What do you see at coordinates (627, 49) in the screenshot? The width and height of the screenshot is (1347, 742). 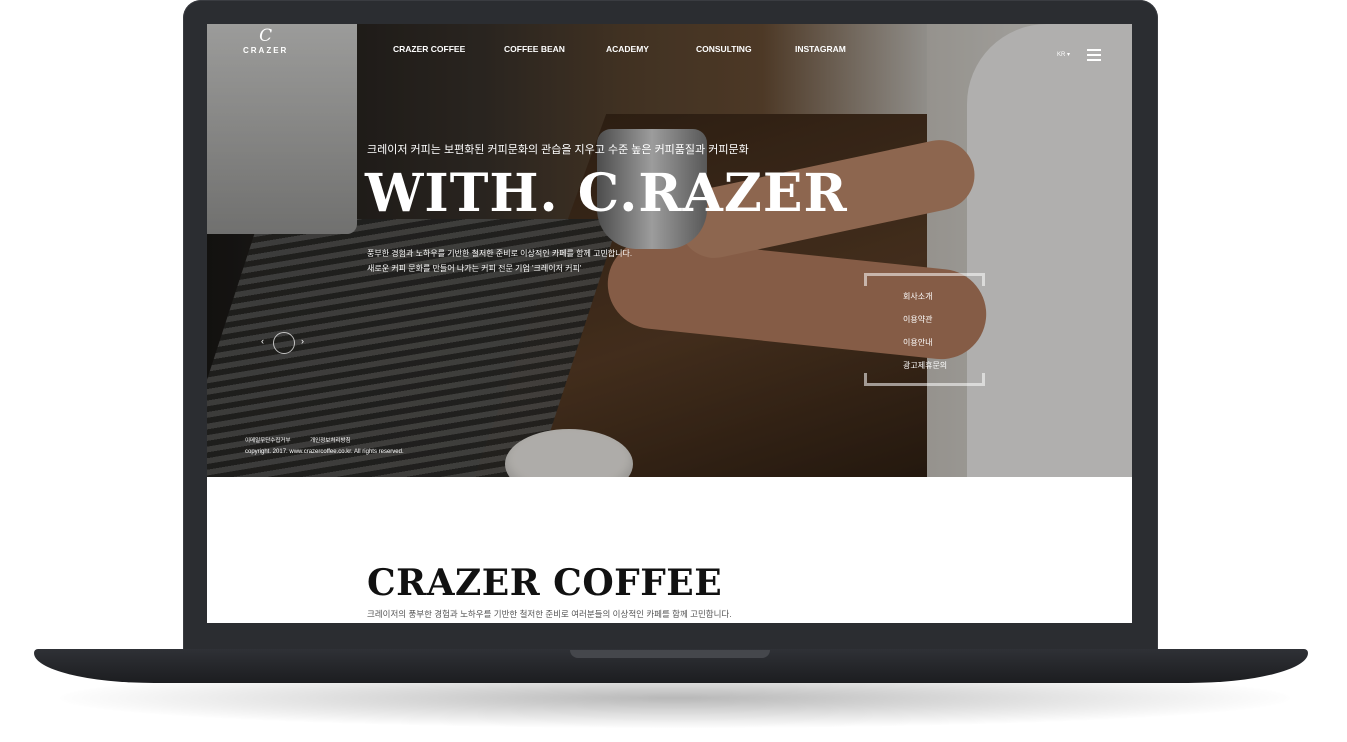 I see `nav-academy: ACADEMY` at bounding box center [627, 49].